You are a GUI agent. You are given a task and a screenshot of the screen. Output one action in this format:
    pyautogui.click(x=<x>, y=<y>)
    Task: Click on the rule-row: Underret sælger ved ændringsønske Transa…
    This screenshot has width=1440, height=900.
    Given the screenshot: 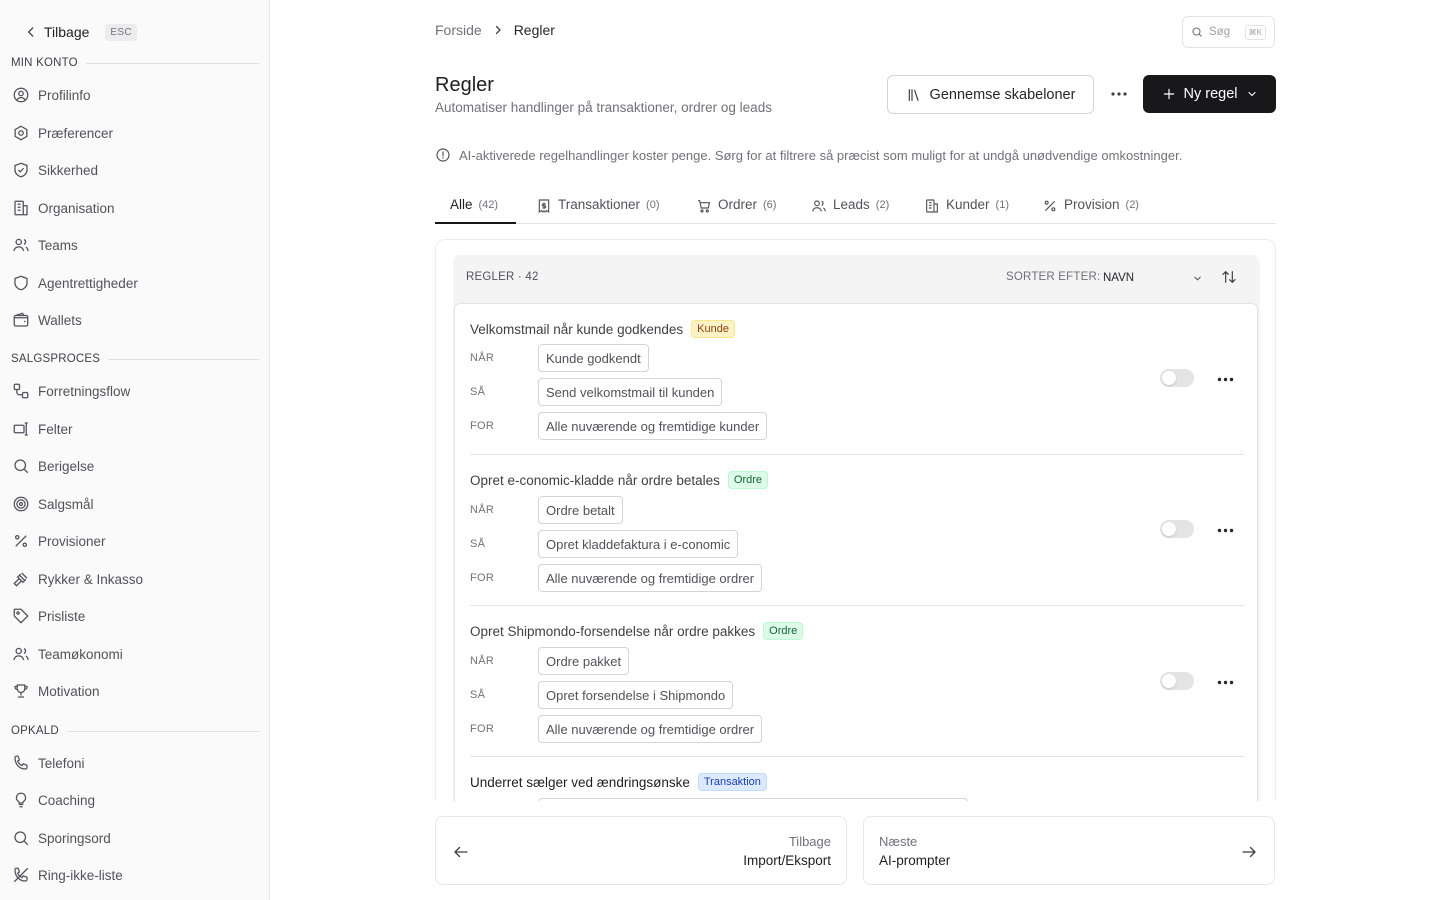 What is the action you would take?
    pyautogui.click(x=856, y=779)
    